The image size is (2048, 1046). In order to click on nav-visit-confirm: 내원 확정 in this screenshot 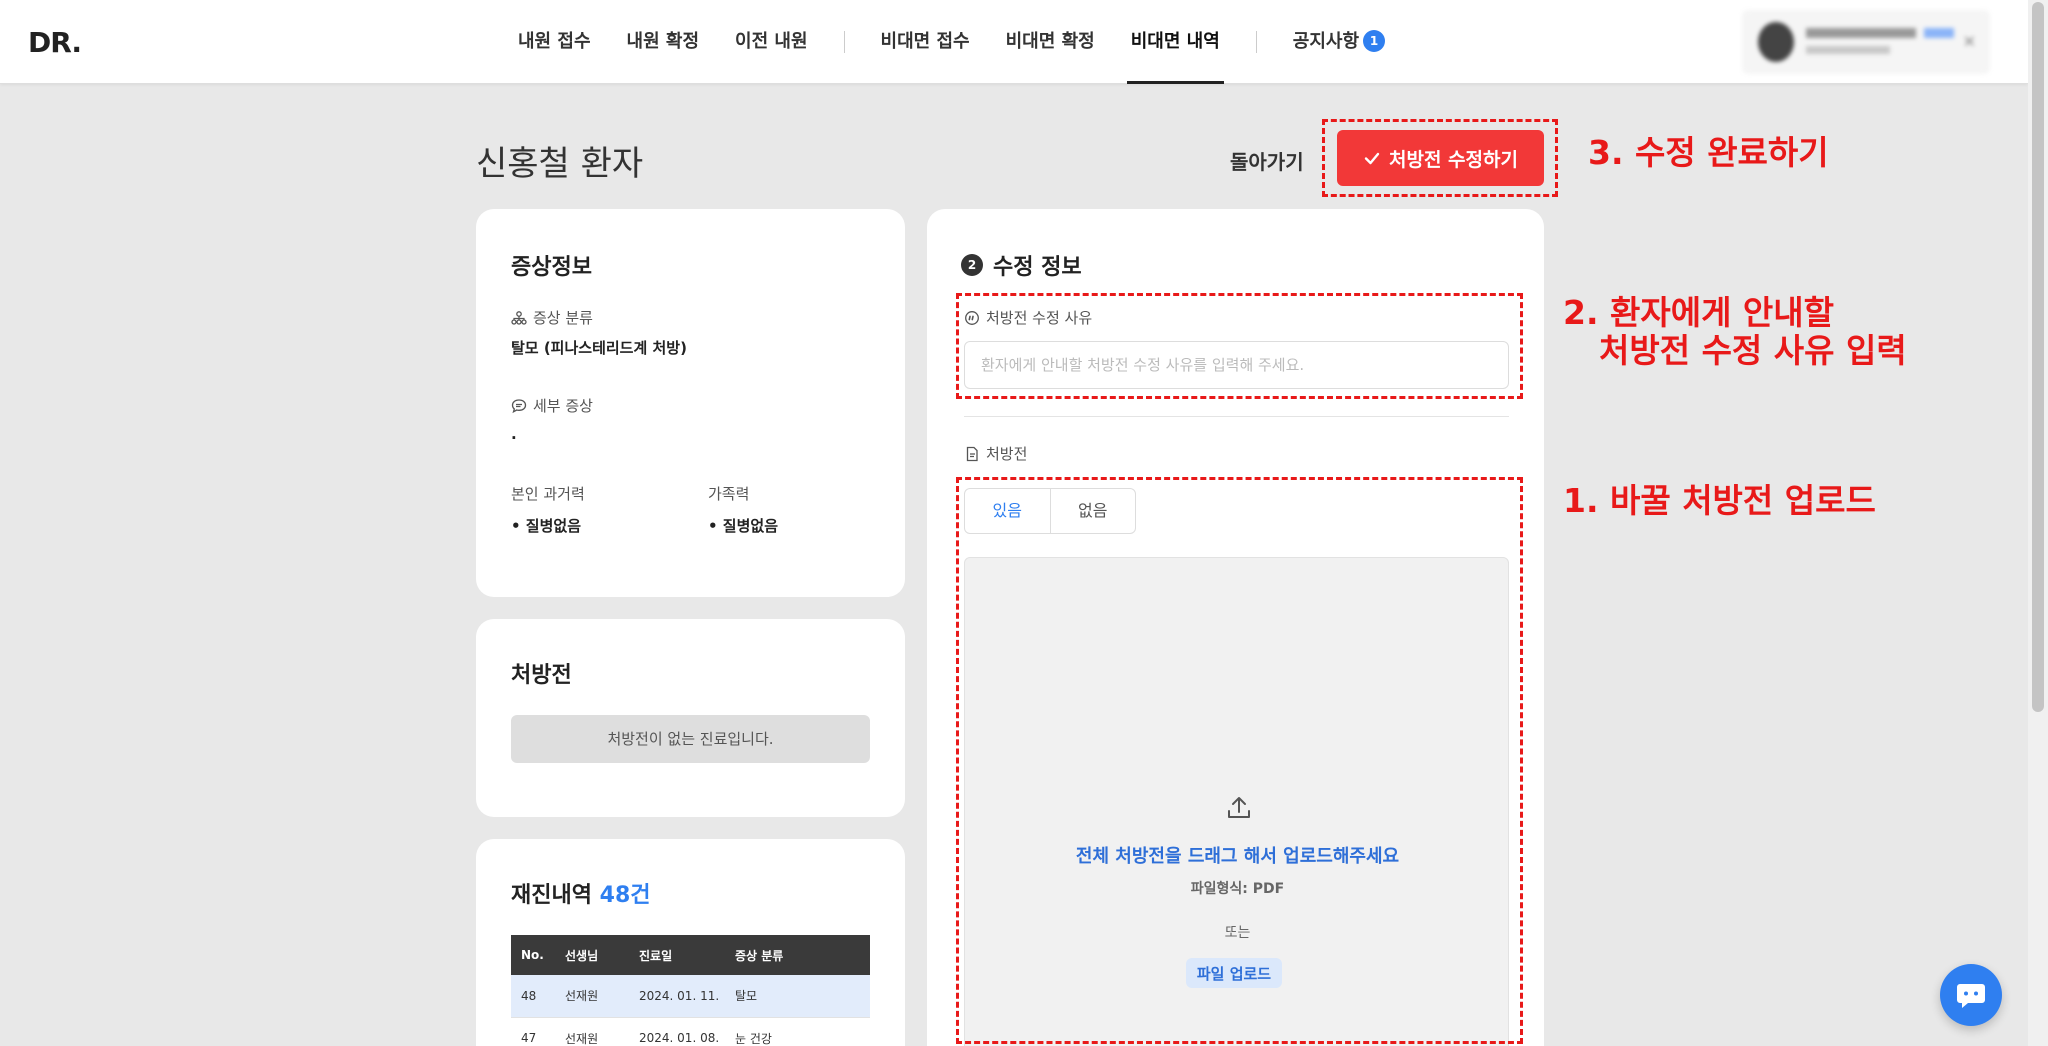, I will do `click(663, 42)`.